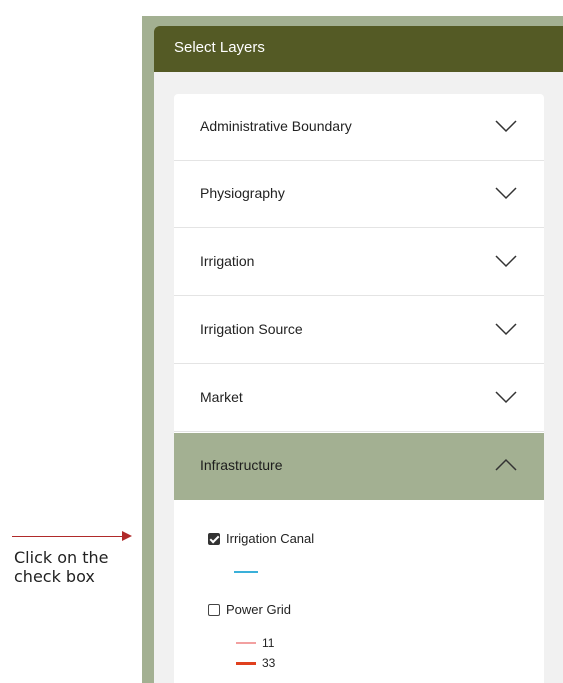 The width and height of the screenshot is (563, 683). I want to click on accordion-item-irrigation: Irrigation, so click(359, 262).